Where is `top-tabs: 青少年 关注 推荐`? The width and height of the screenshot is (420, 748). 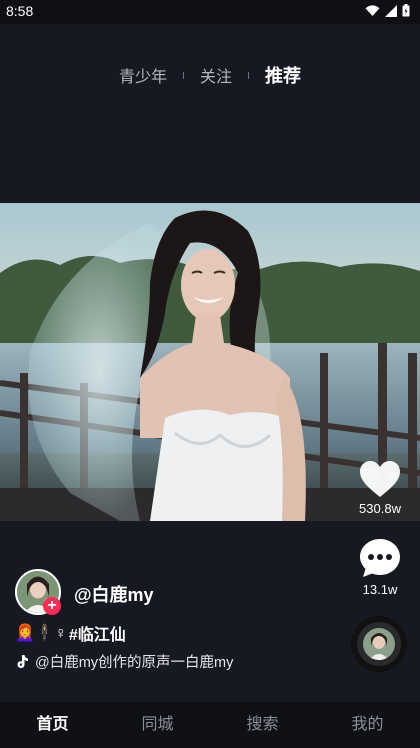 top-tabs: 青少年 关注 推荐 is located at coordinates (210, 75).